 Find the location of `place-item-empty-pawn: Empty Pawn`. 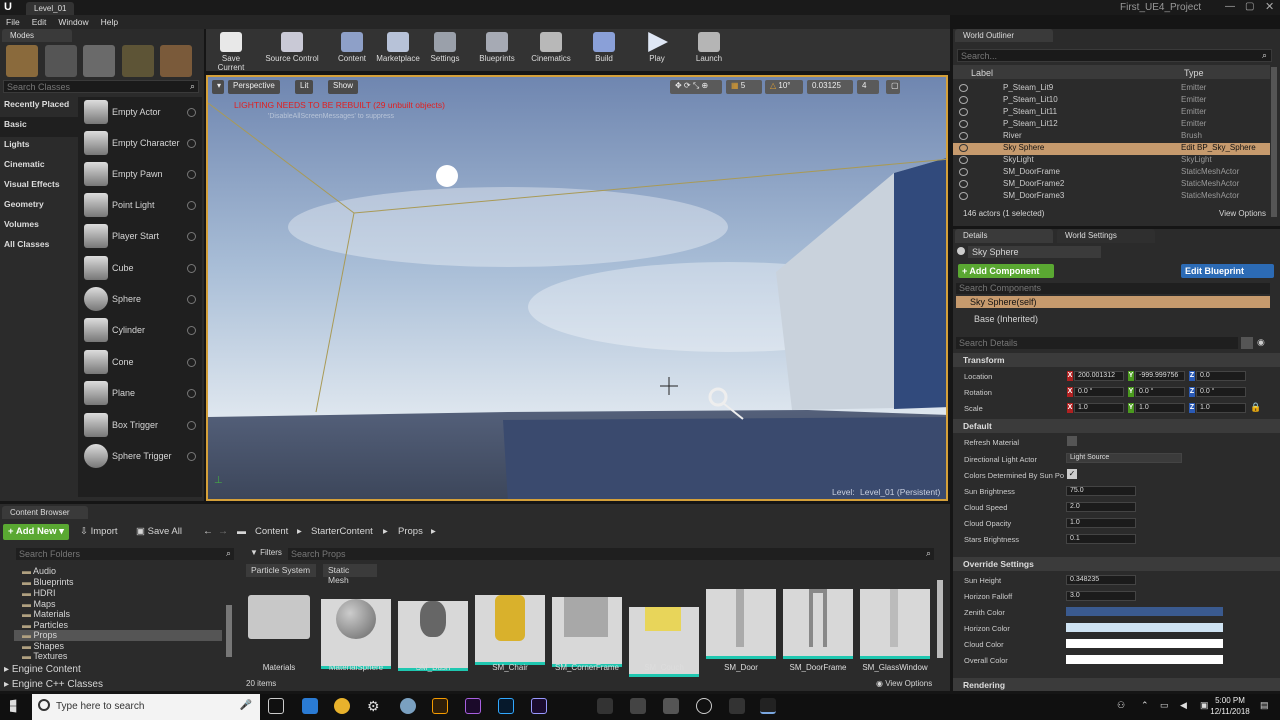

place-item-empty-pawn: Empty Pawn is located at coordinates (141, 174).